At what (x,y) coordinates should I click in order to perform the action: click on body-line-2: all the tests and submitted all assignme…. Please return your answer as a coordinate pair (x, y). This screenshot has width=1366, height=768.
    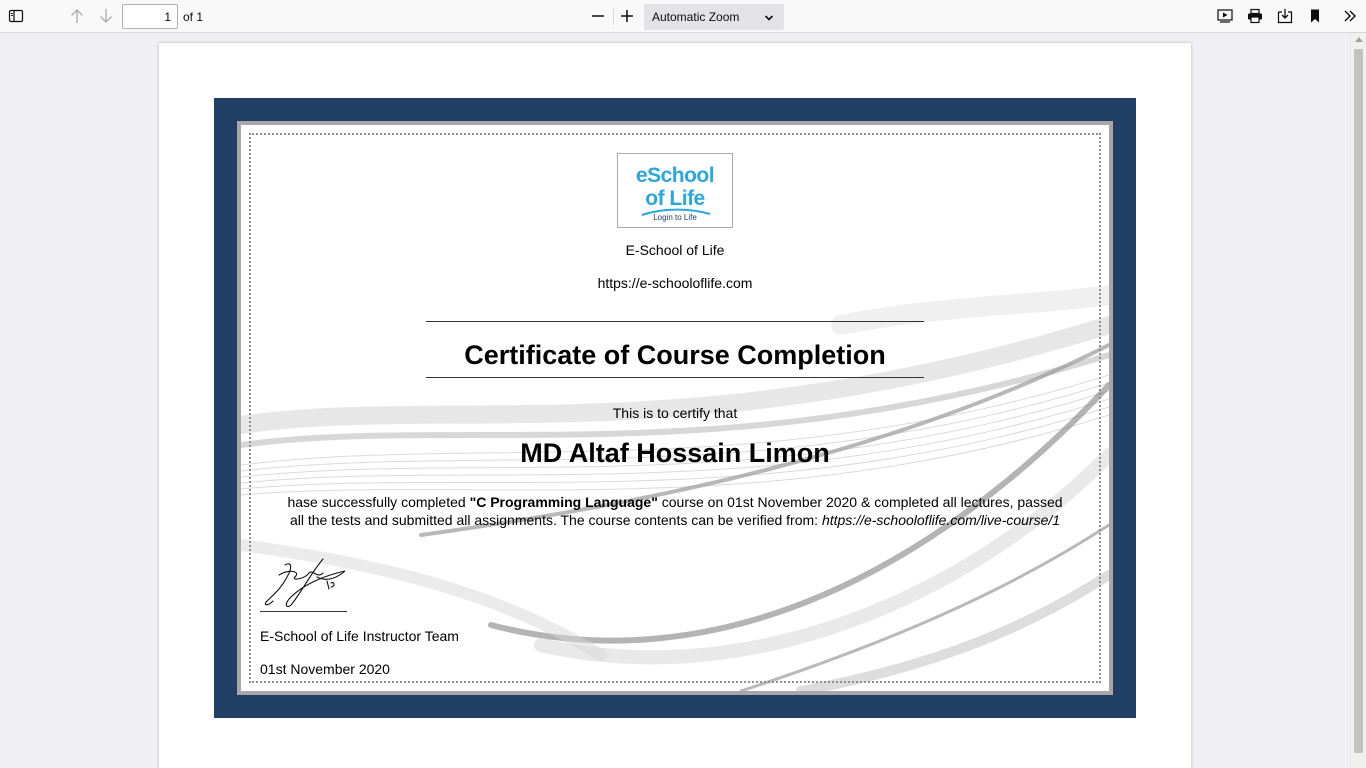
    Looking at the image, I should click on (675, 520).